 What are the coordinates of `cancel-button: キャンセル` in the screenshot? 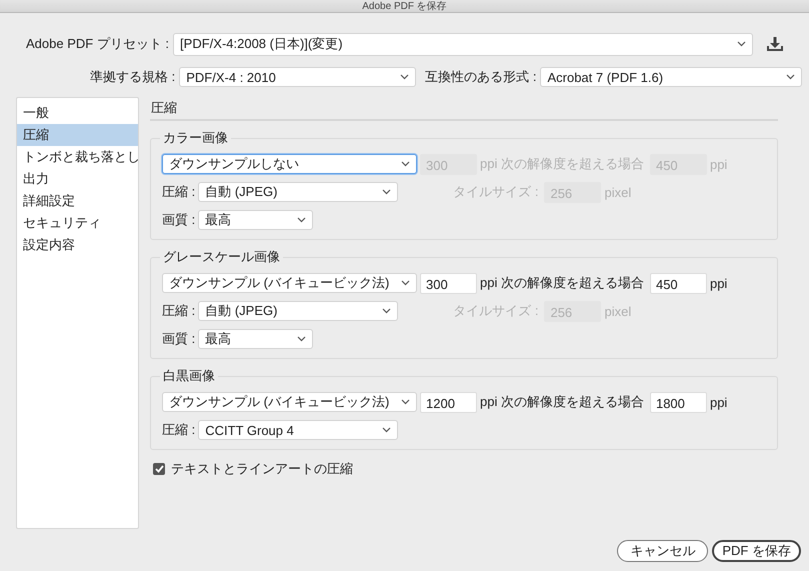 It's located at (662, 551).